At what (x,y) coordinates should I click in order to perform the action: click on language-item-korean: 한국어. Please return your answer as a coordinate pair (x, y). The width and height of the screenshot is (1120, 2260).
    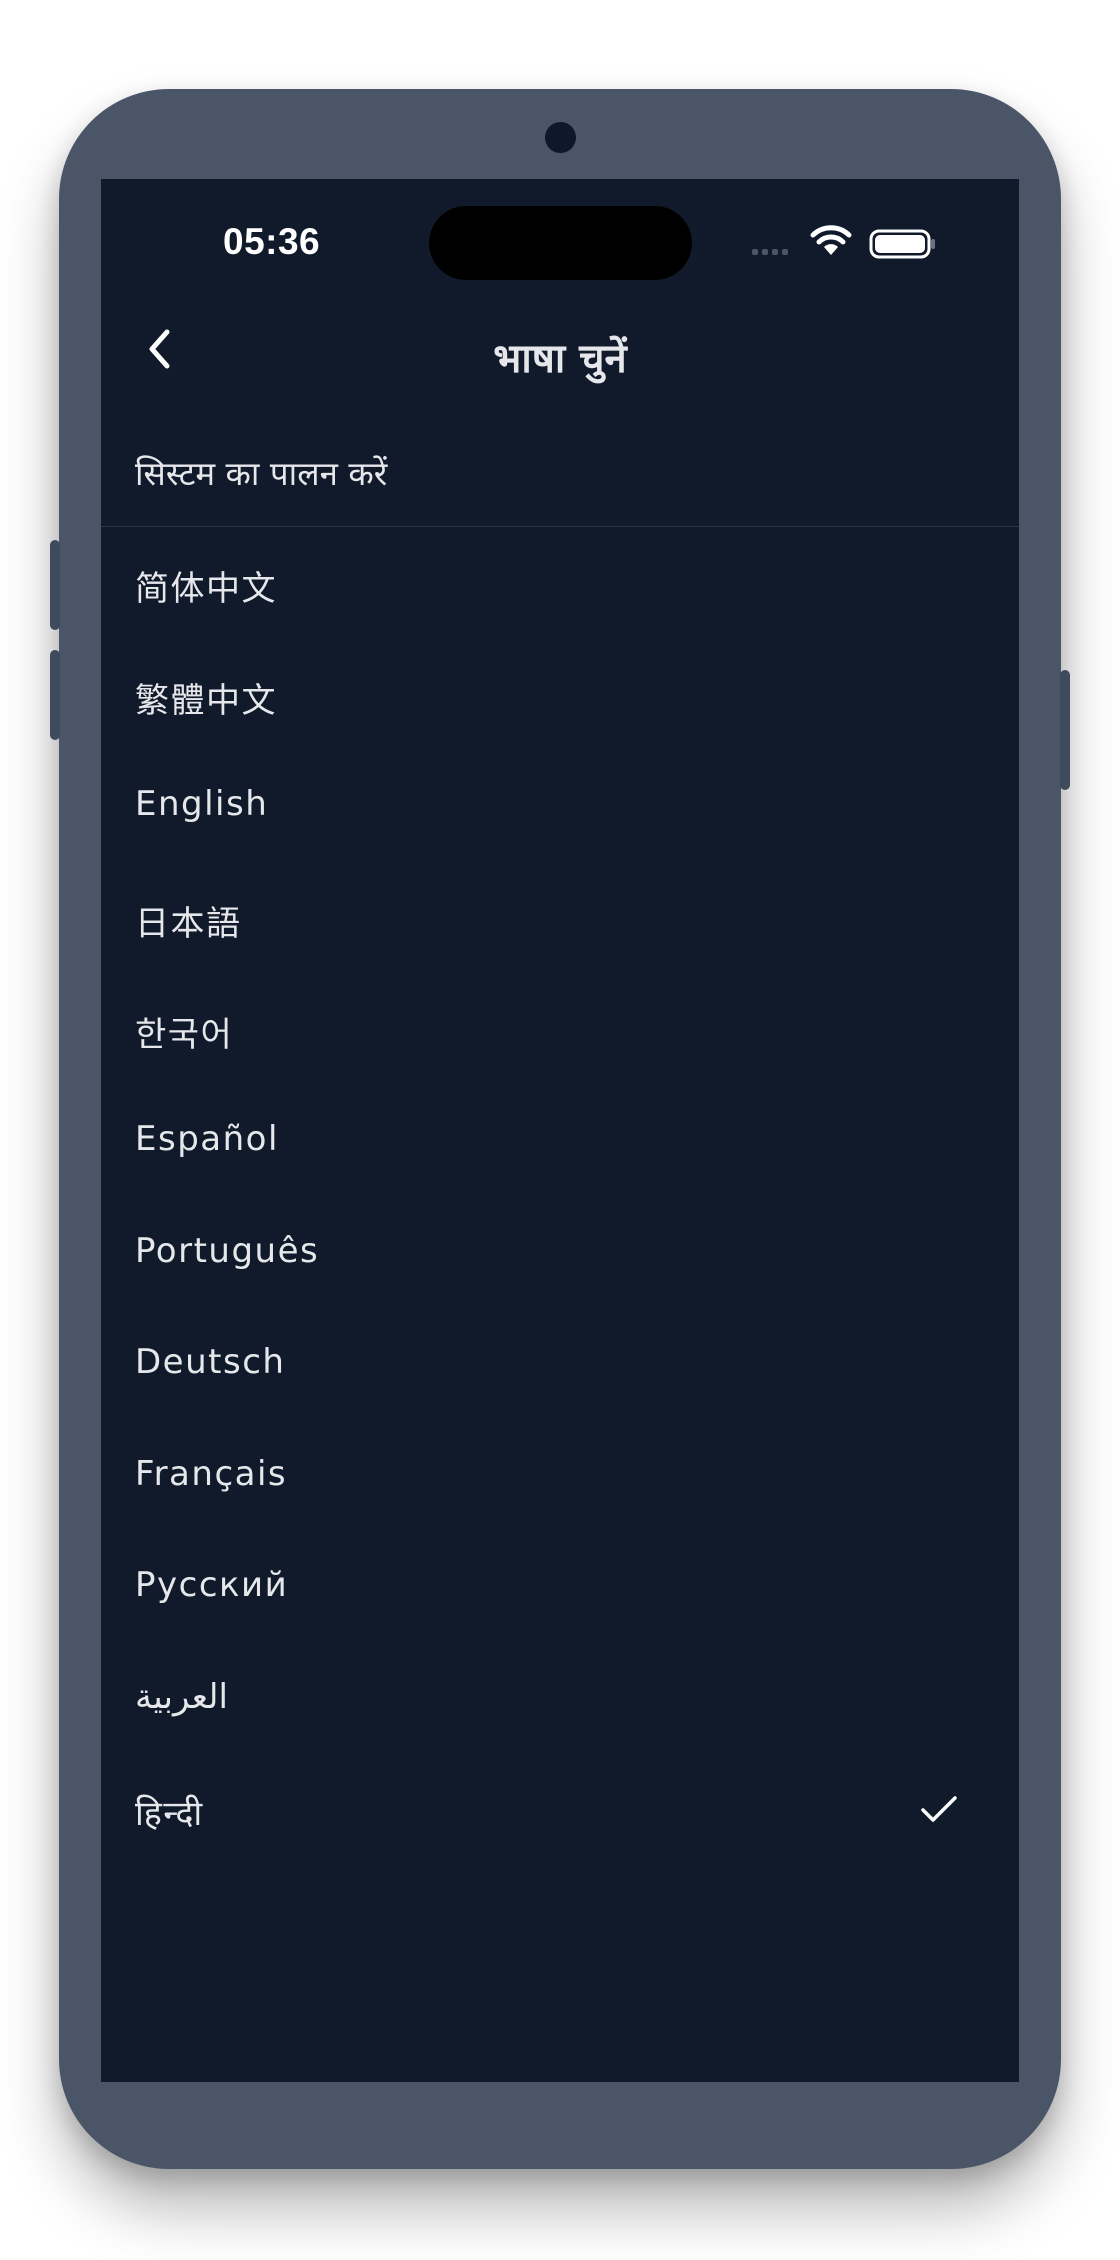
    Looking at the image, I should click on (560, 1029).